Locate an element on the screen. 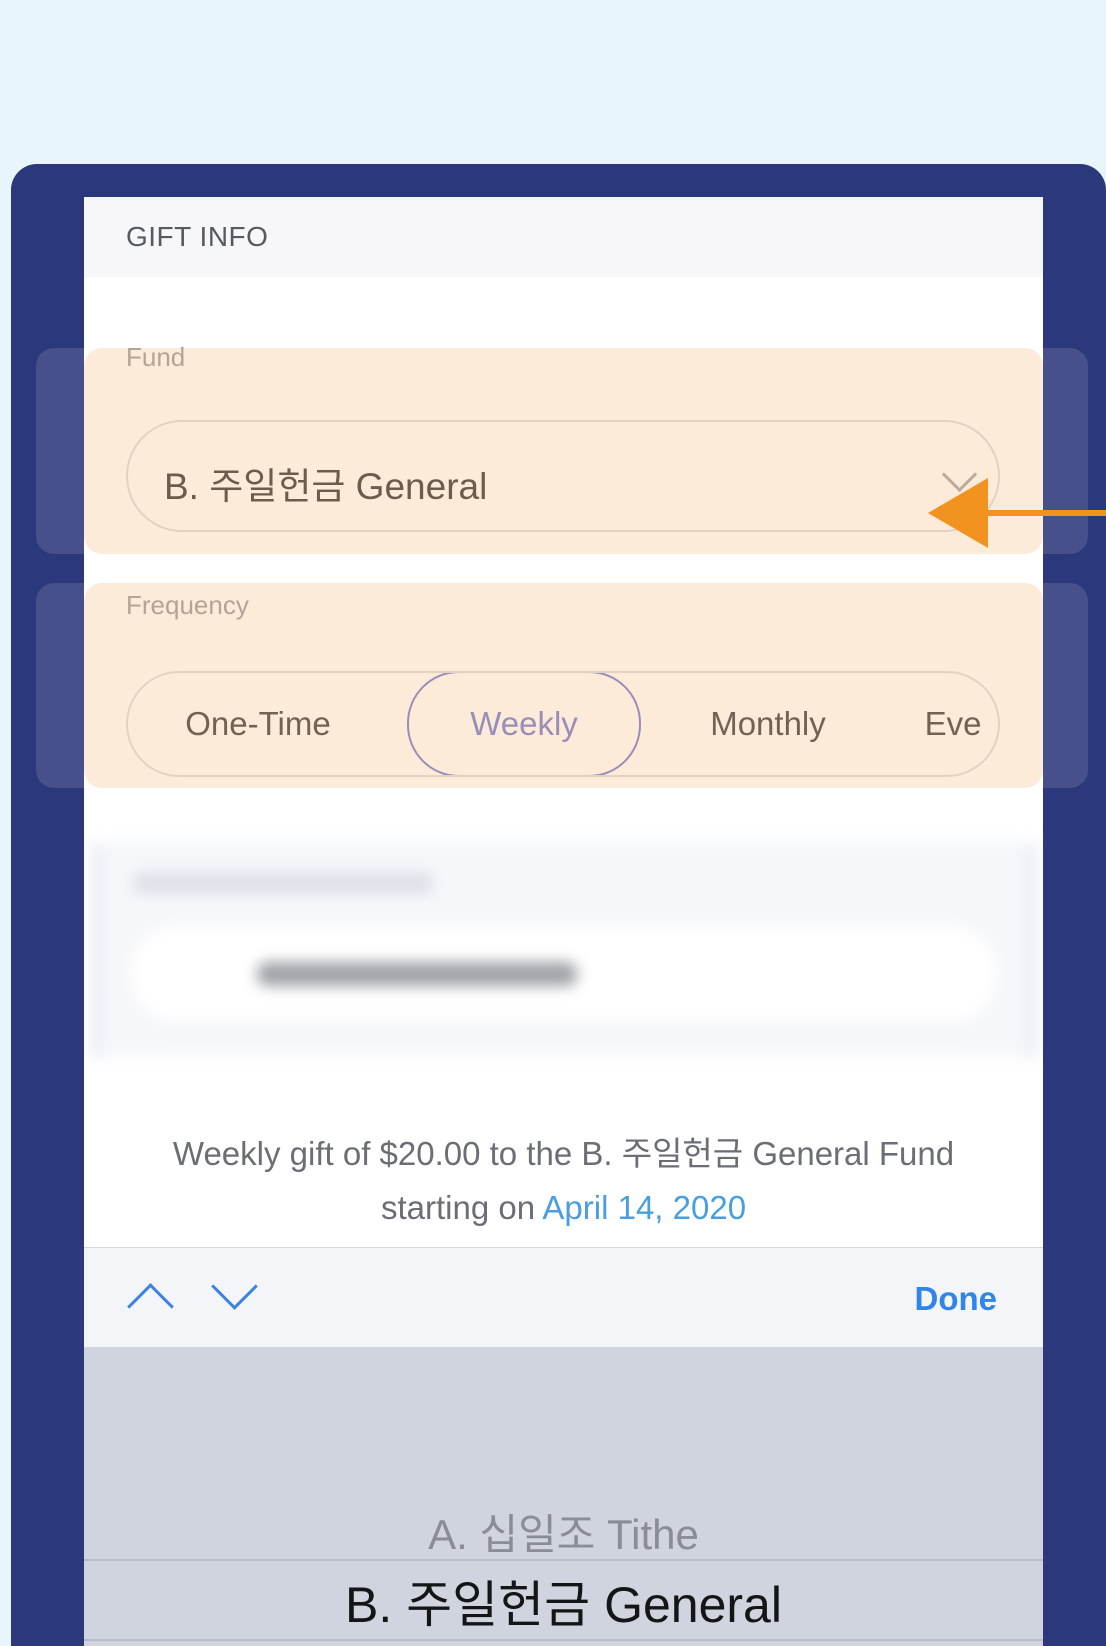 The width and height of the screenshot is (1106, 1646). arrow-left-icon is located at coordinates (958, 513).